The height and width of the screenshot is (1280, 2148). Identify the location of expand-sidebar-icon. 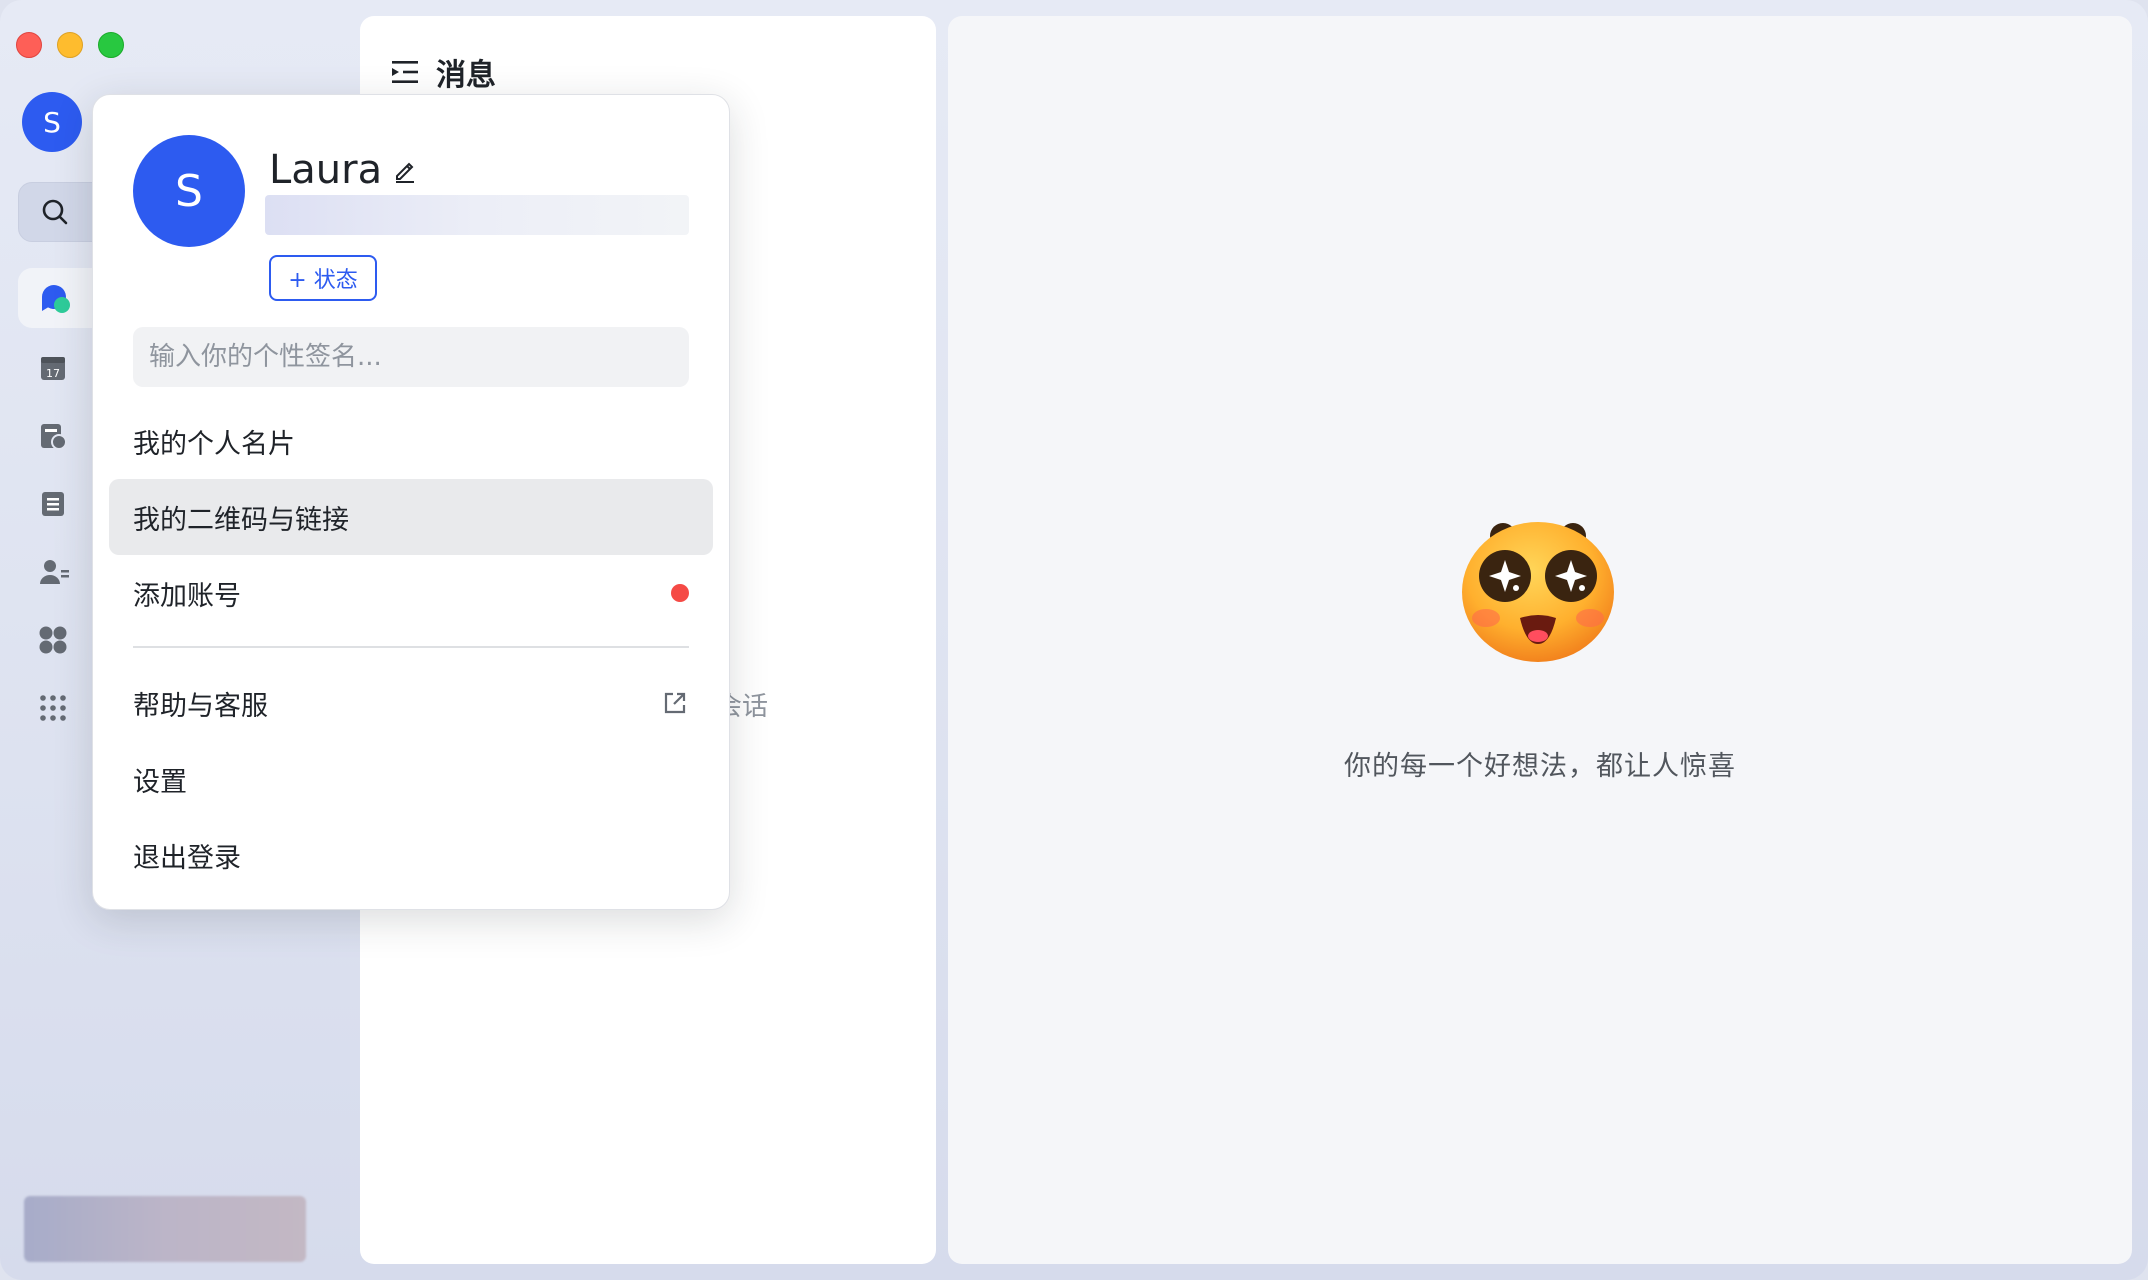
(405, 72).